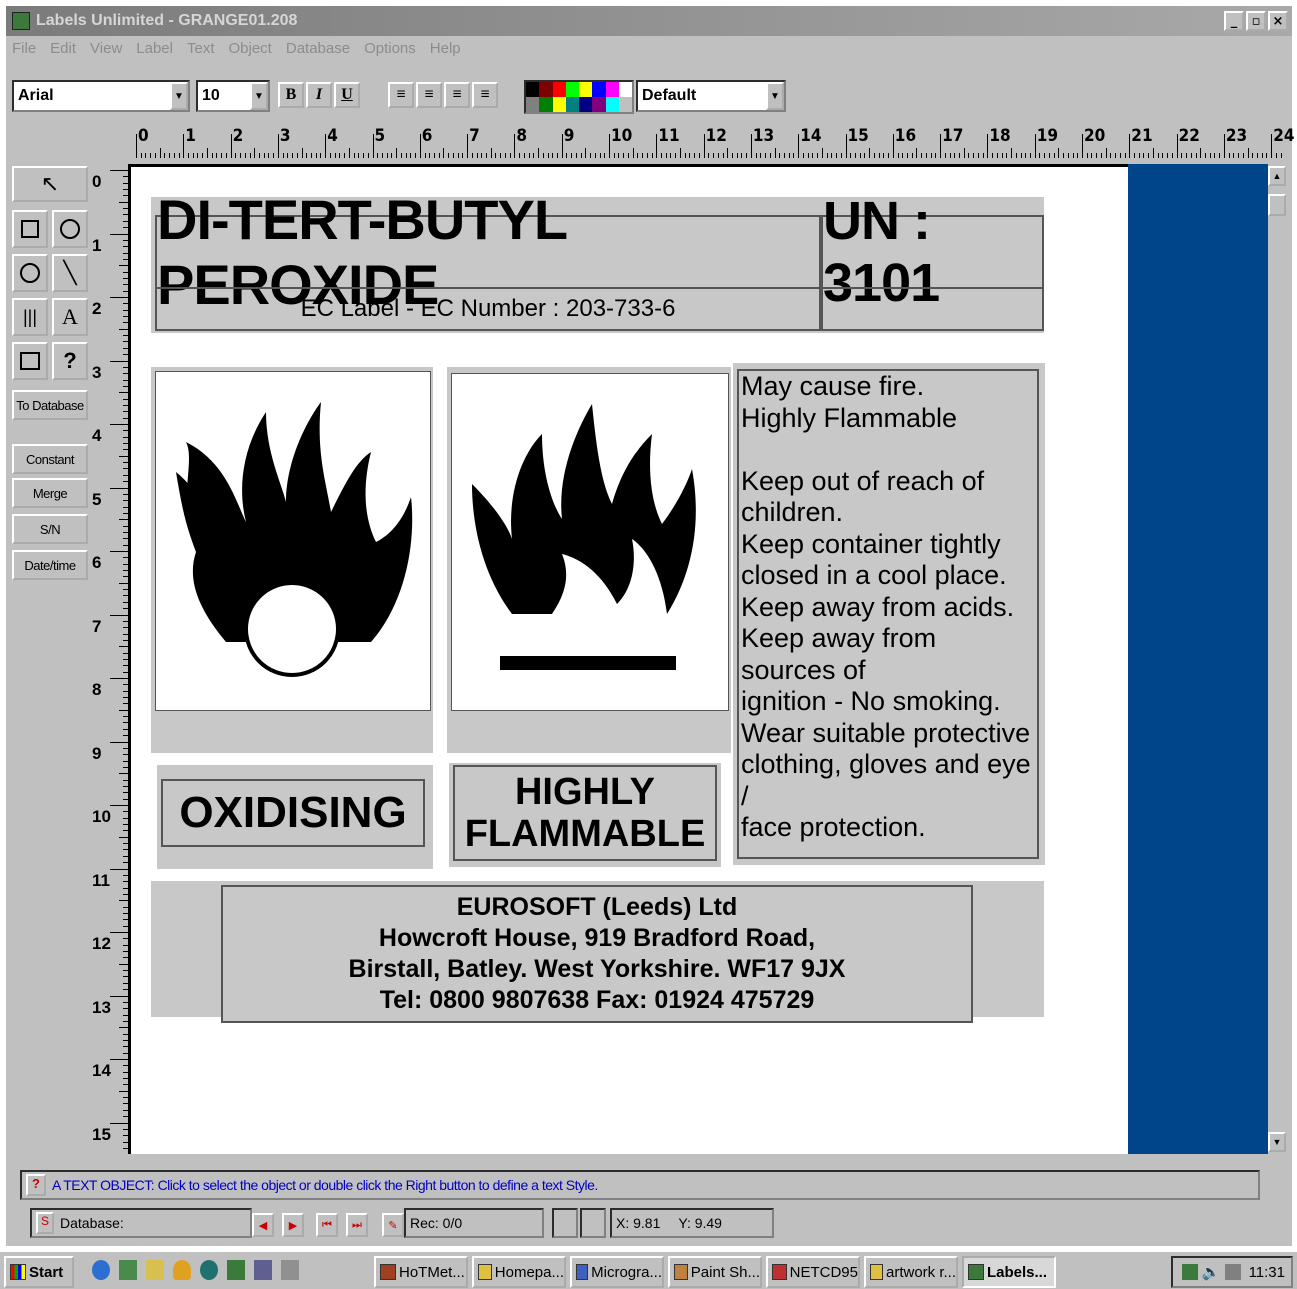 Image resolution: width=1297 pixels, height=1289 pixels. What do you see at coordinates (649, 21) in the screenshot?
I see `title-bar: Labels Unlimited - GRANGE01.208 _ ▫ ×` at bounding box center [649, 21].